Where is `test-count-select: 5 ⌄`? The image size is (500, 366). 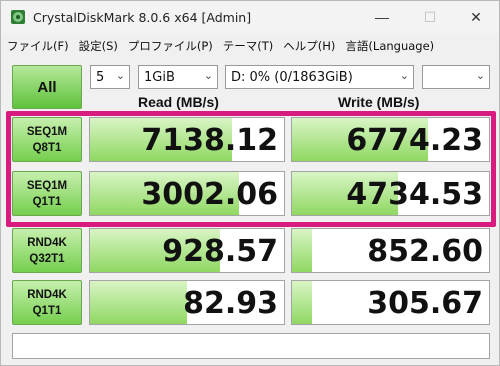 test-count-select: 5 ⌄ is located at coordinates (110, 77).